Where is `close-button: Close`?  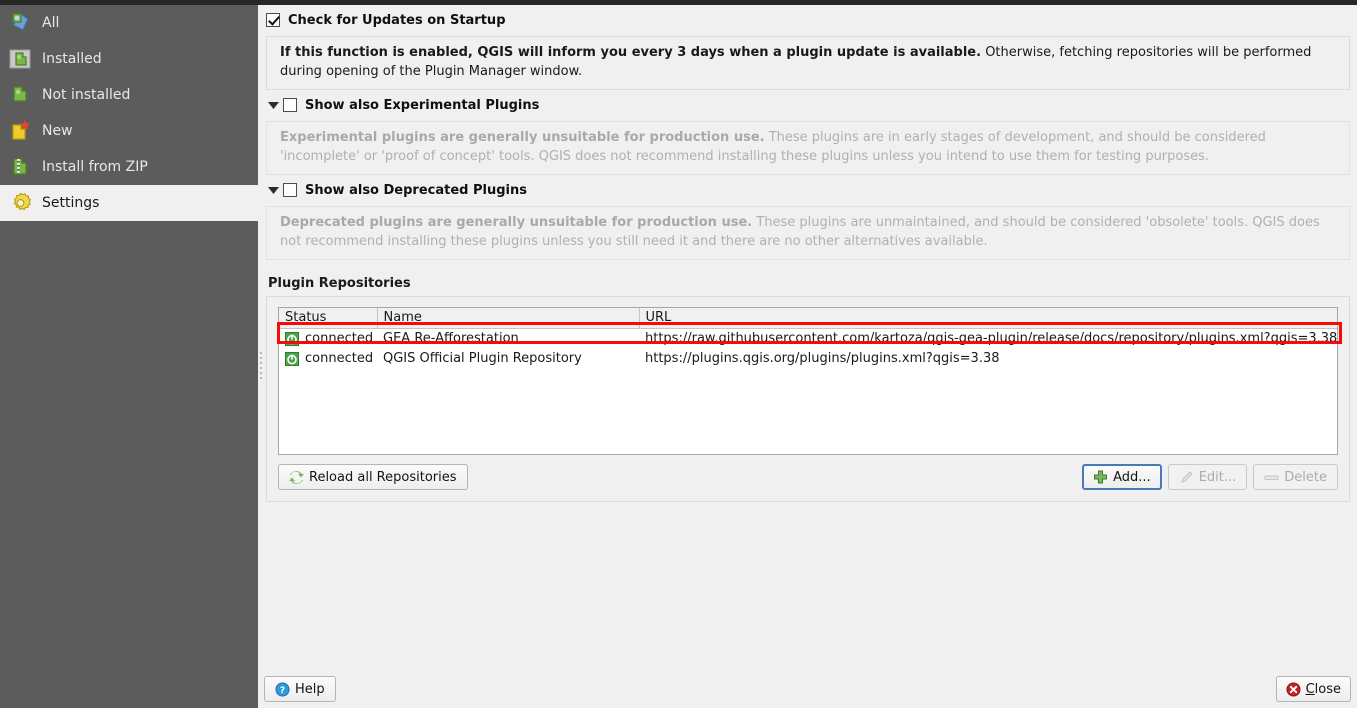 close-button: Close is located at coordinates (1313, 689).